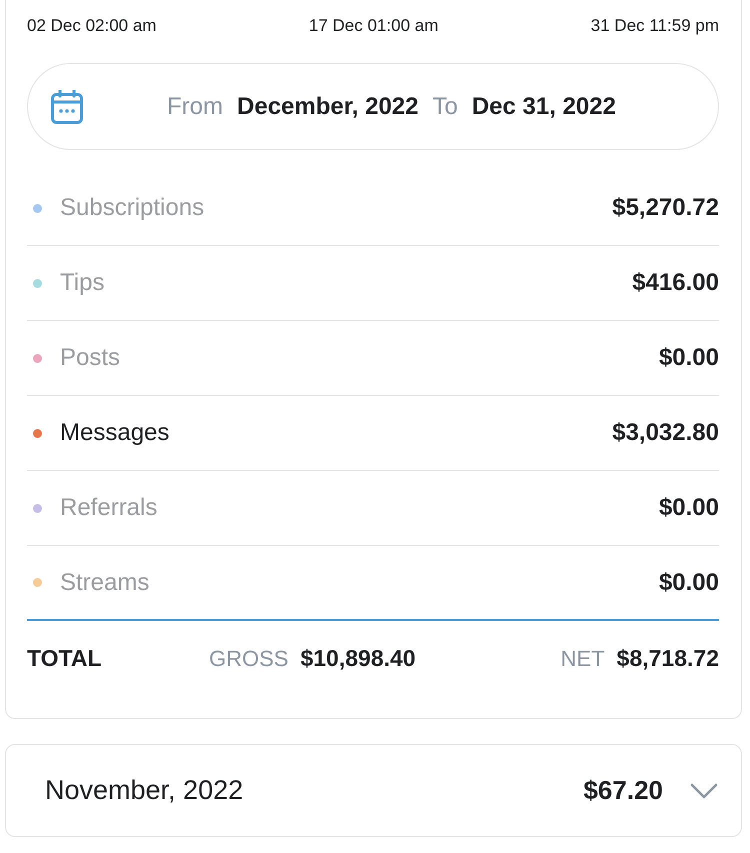 The image size is (750, 853). What do you see at coordinates (623, 790) in the screenshot?
I see `month-amount: $67.20` at bounding box center [623, 790].